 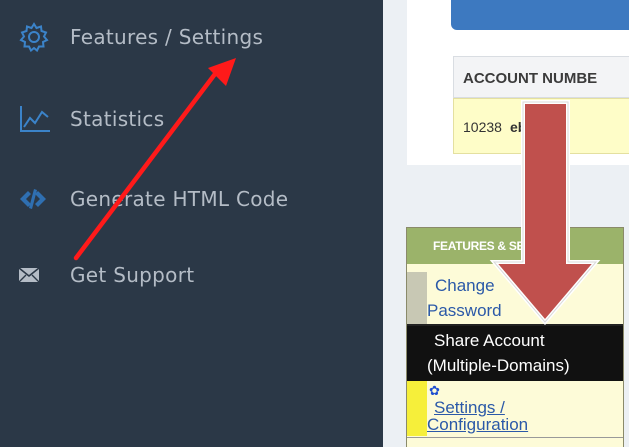 I want to click on sidebar-item-statistics: Statistics, so click(x=91, y=119).